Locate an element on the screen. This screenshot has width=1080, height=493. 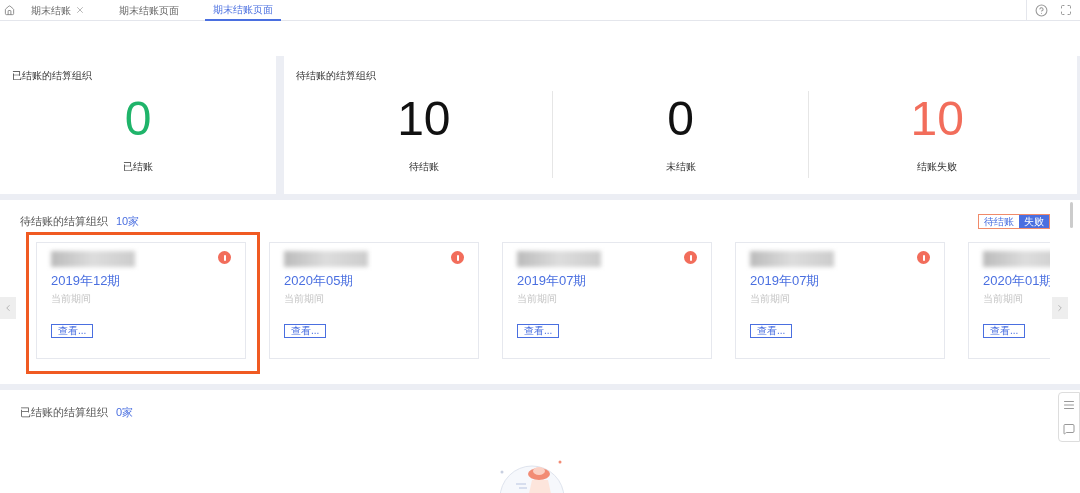
stat-label: 待结账 is located at coordinates (423, 167).